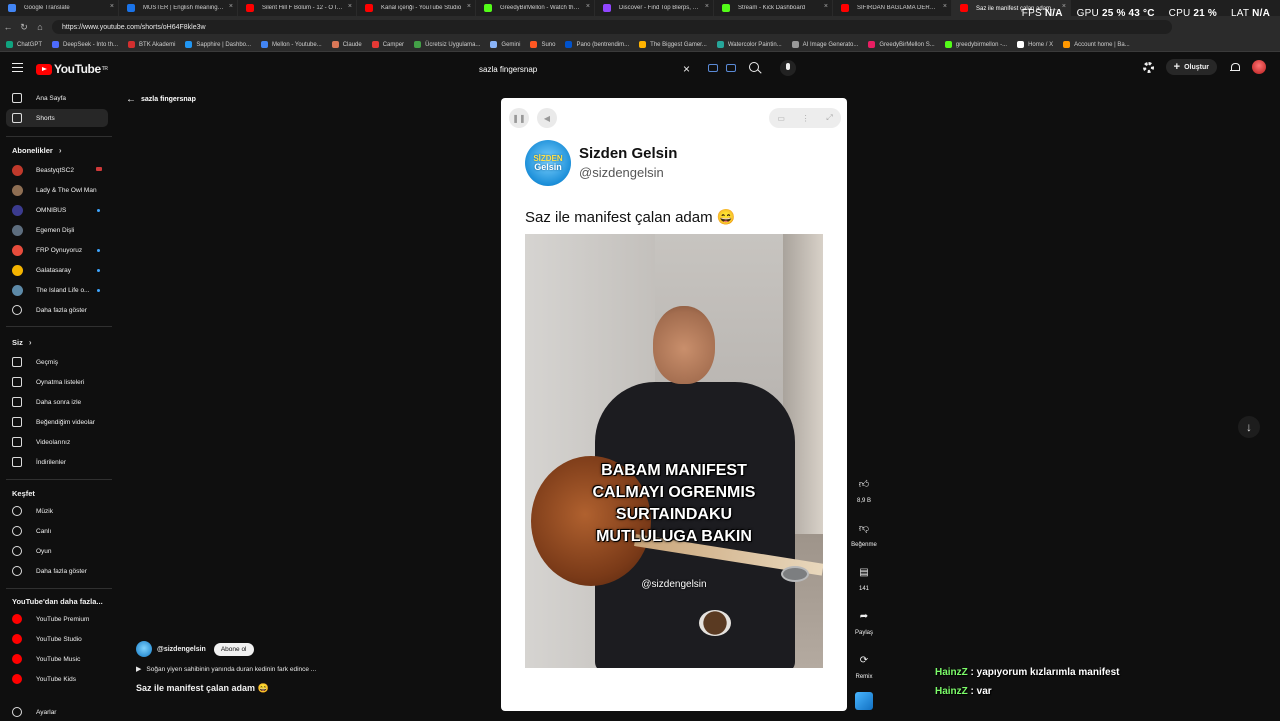 The image size is (1280, 721). I want to click on subscription-item: BeastyqtSC2, so click(57, 170).